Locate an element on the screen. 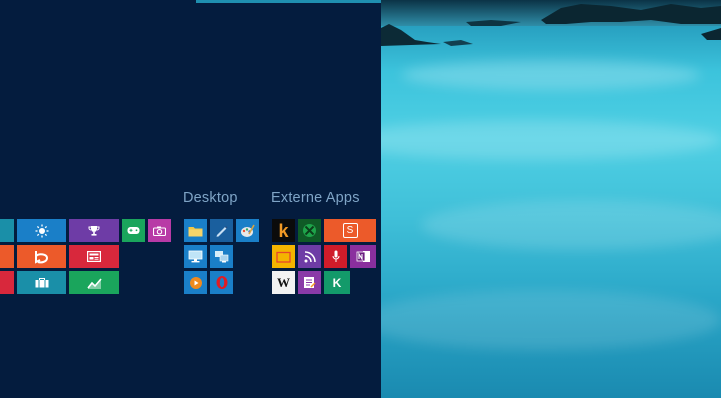  trophy-icon is located at coordinates (94, 230).